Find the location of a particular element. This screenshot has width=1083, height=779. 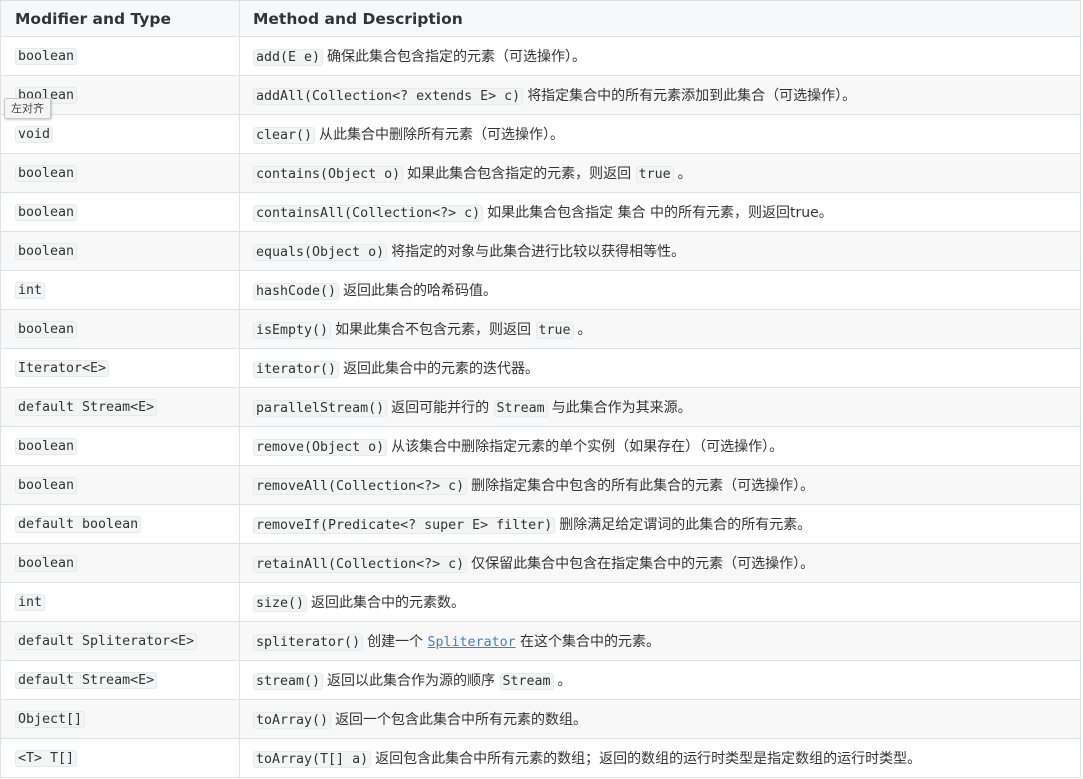

method-description: 如果此集合包含指定的元素，则返回 is located at coordinates (519, 174).